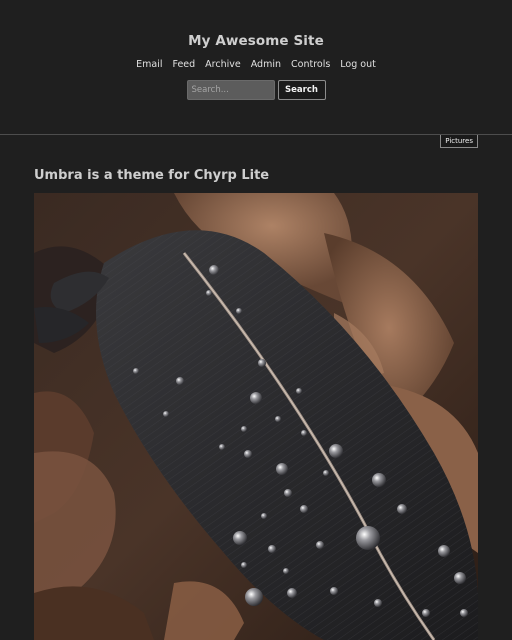 Image resolution: width=512 pixels, height=640 pixels. I want to click on post-title: Umbra is a theme for Chyrp Lite, so click(151, 175).